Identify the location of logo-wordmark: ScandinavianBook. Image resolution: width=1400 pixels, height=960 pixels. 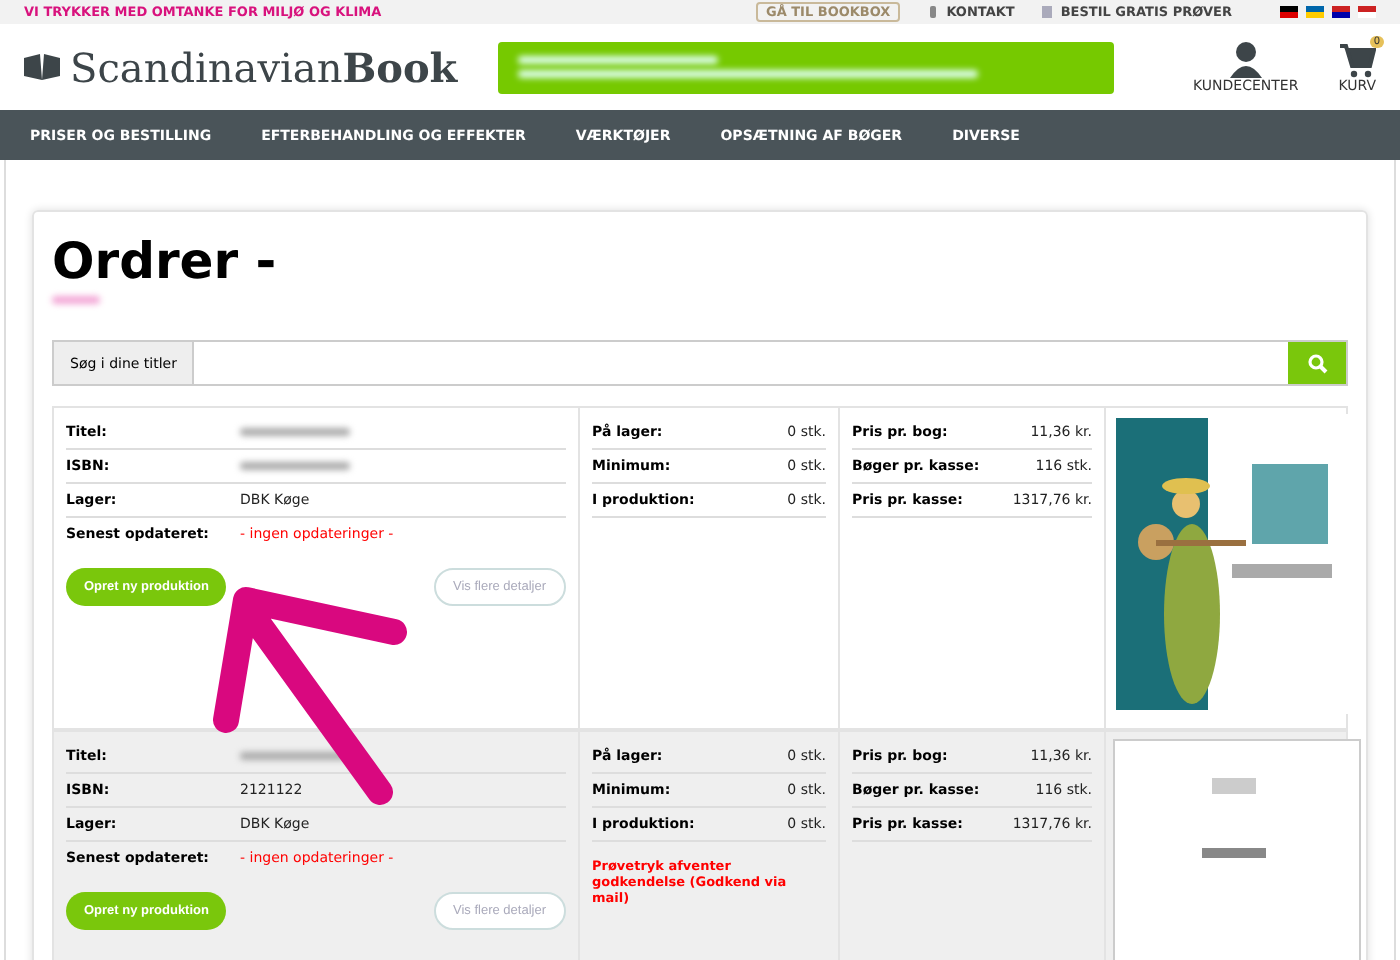
(264, 67).